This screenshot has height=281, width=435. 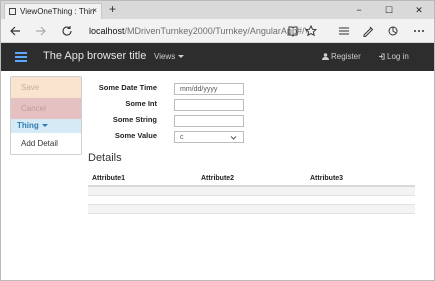 What do you see at coordinates (44, 125) in the screenshot?
I see `thing-caret-icon` at bounding box center [44, 125].